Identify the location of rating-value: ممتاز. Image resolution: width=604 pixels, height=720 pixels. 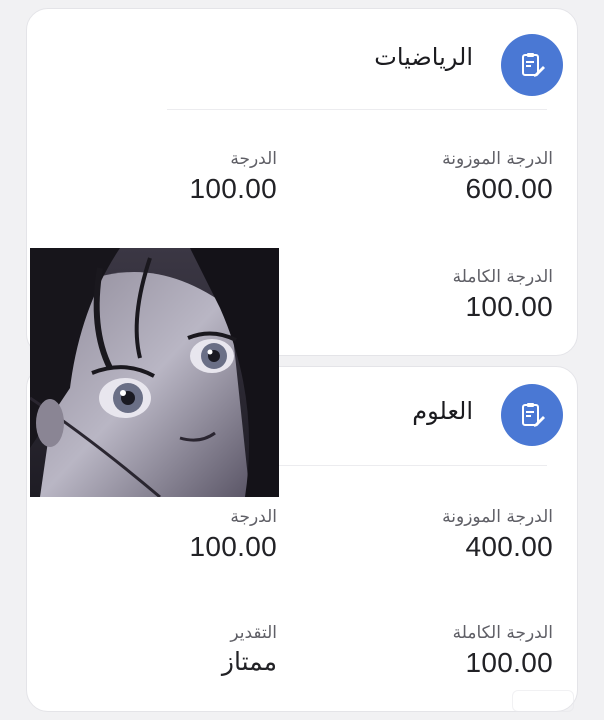
(249, 661).